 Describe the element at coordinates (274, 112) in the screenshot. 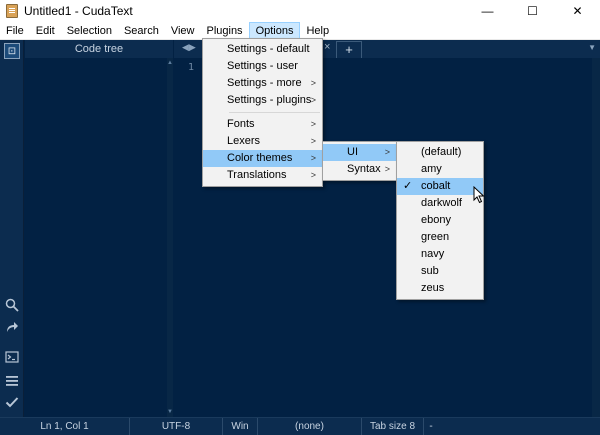

I see `menu-separator` at that location.